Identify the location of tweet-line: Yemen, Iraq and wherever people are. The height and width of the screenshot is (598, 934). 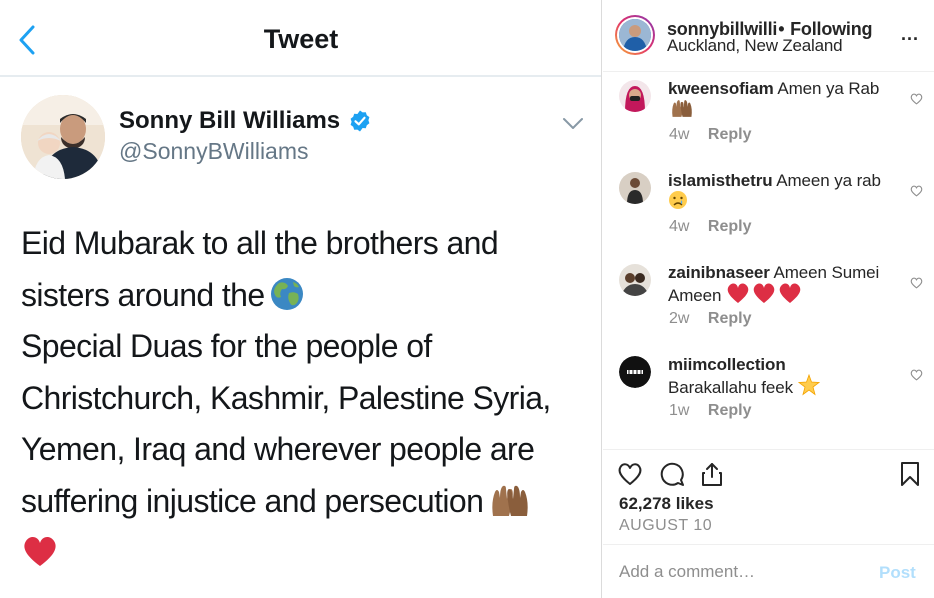
(278, 449).